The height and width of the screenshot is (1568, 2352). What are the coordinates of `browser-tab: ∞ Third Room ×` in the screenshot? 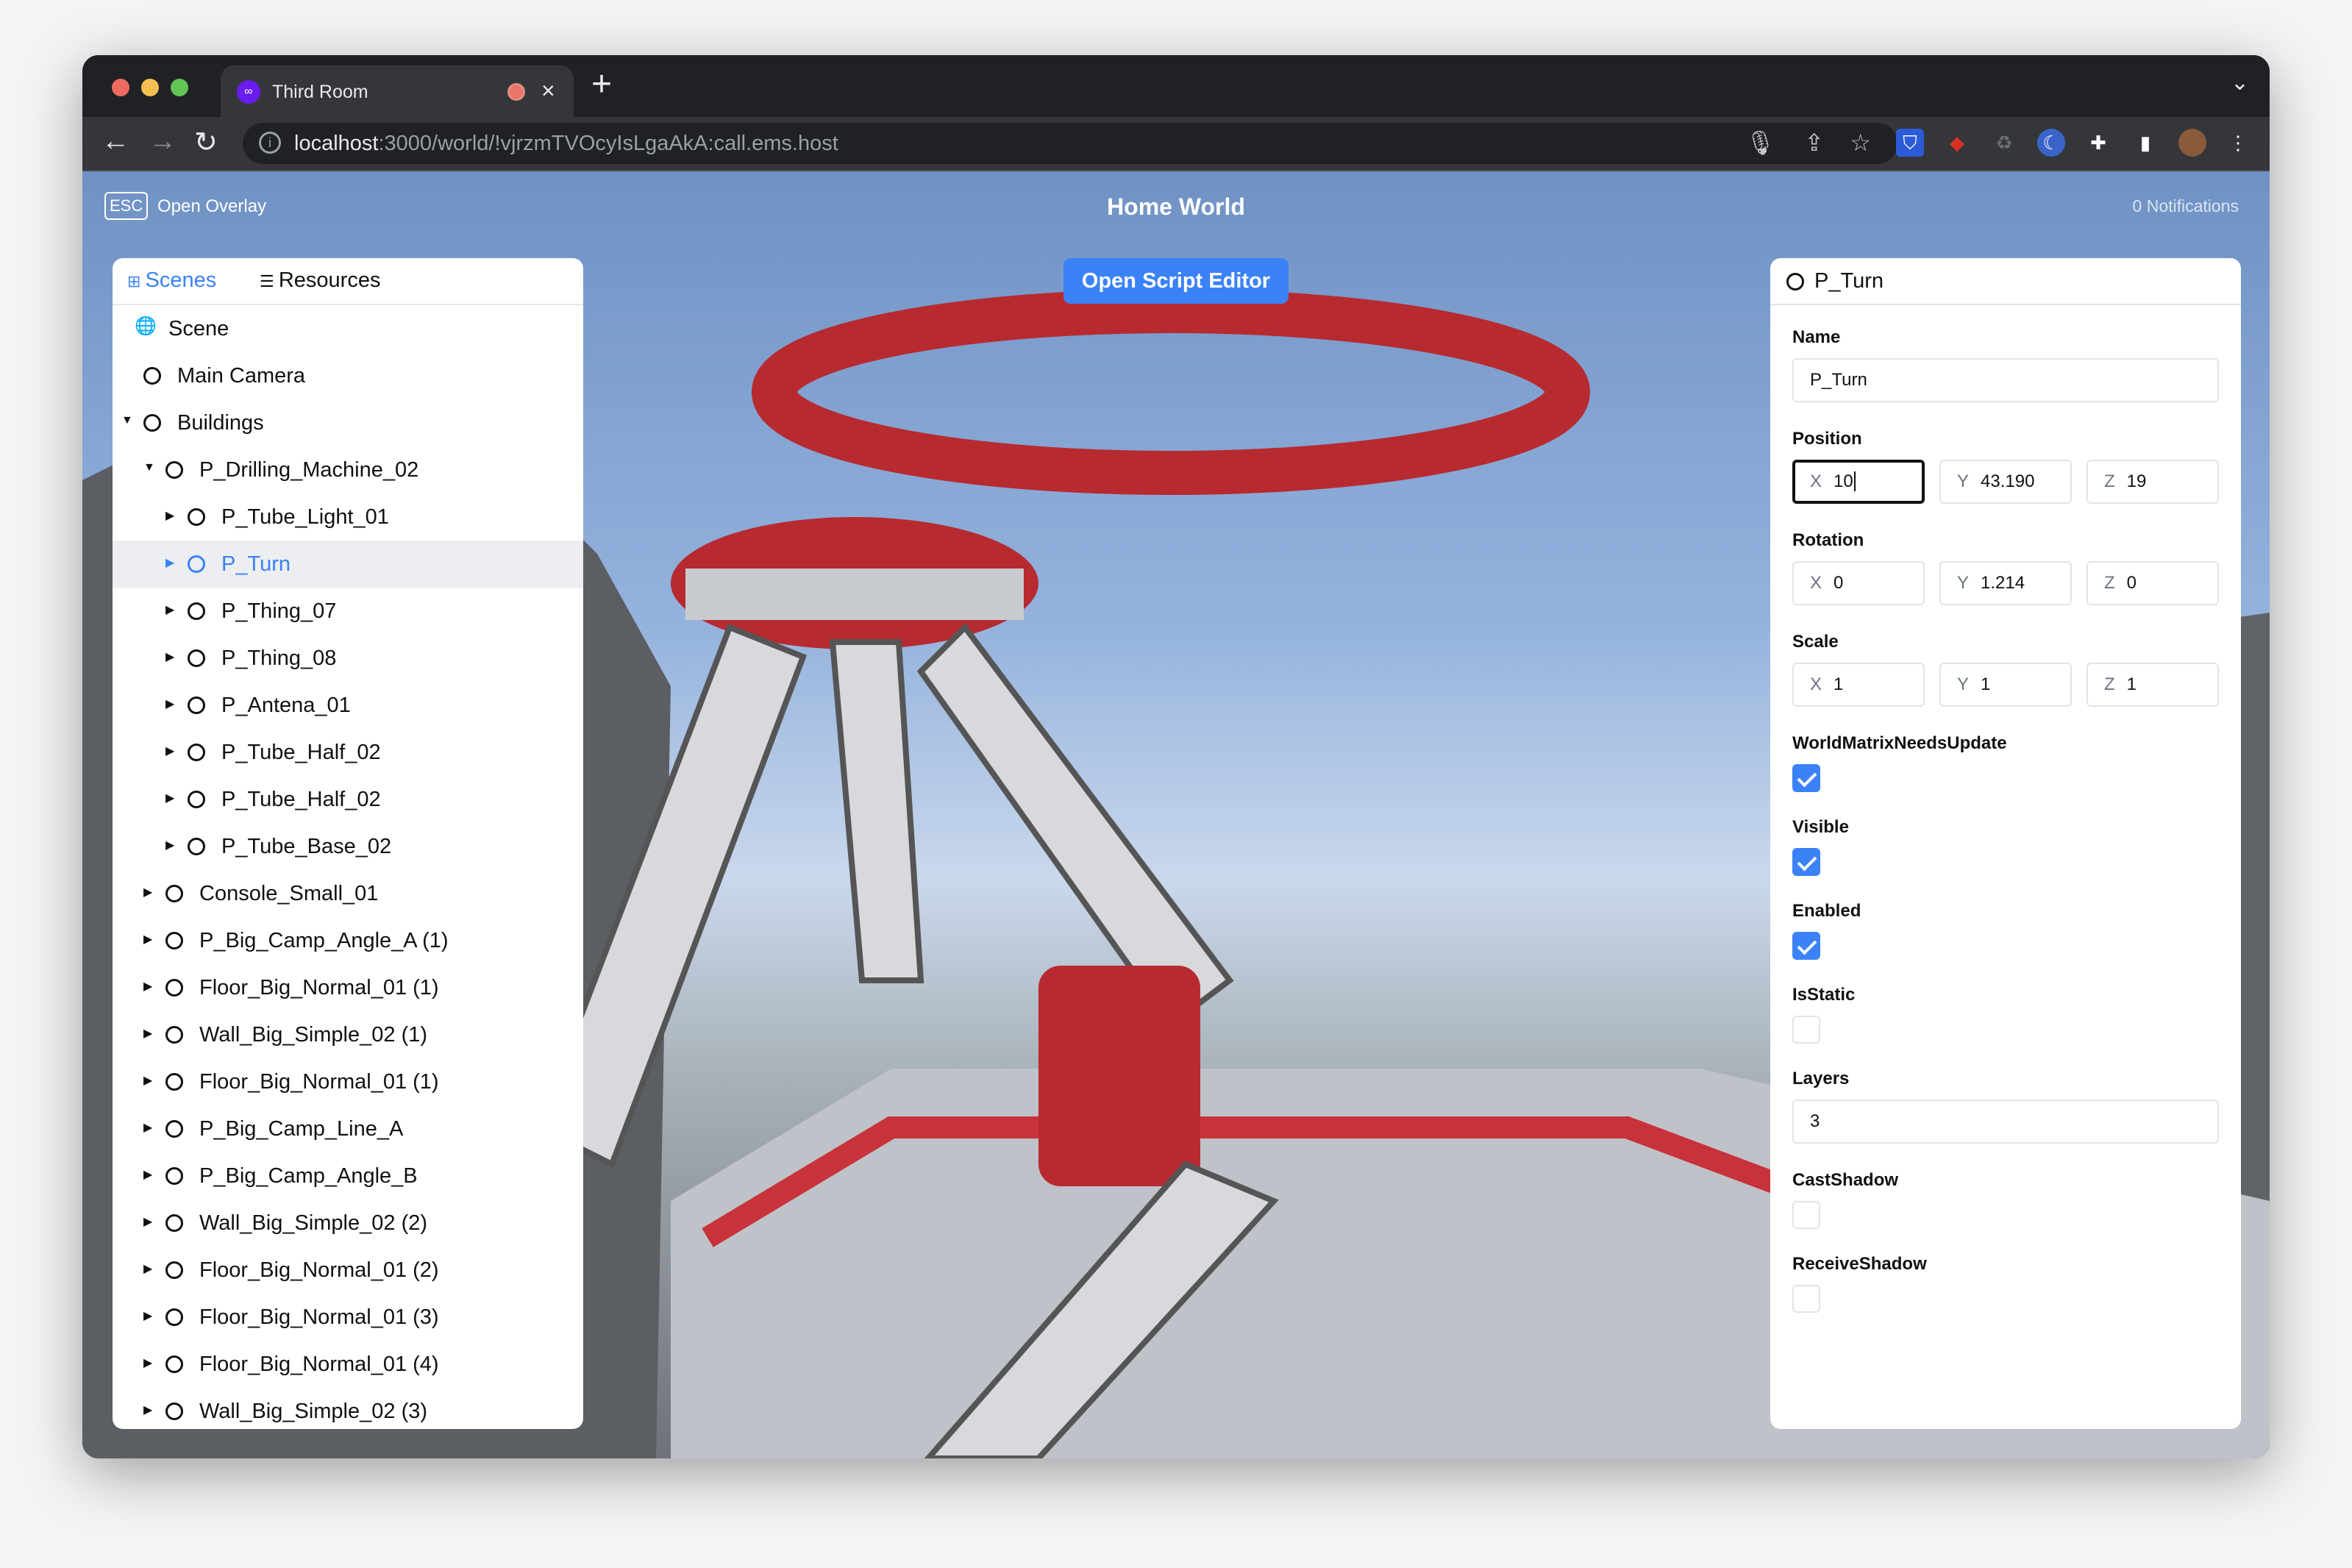 It's located at (397, 91).